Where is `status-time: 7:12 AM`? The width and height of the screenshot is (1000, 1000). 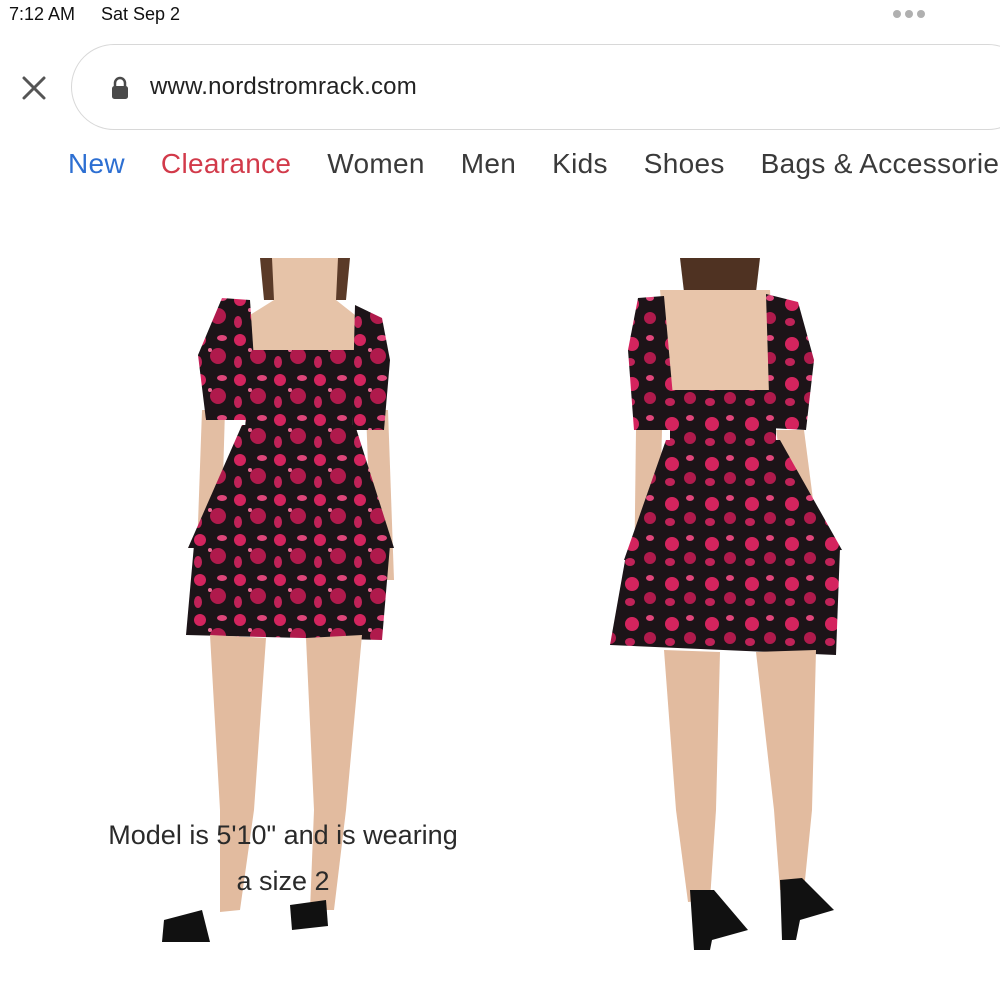
status-time: 7:12 AM is located at coordinates (42, 14).